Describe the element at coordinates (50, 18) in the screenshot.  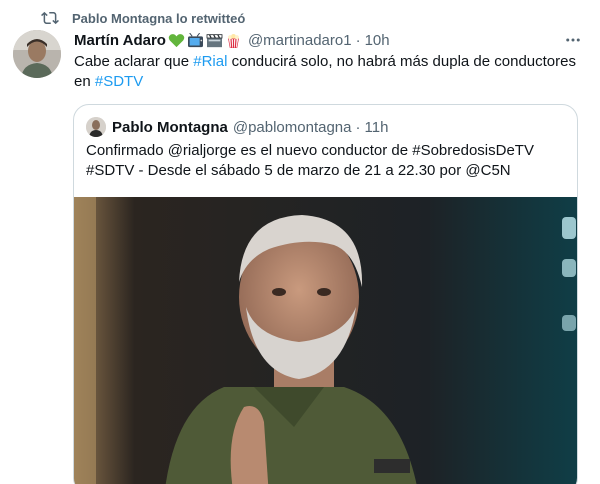
I see `retweet-icon` at that location.